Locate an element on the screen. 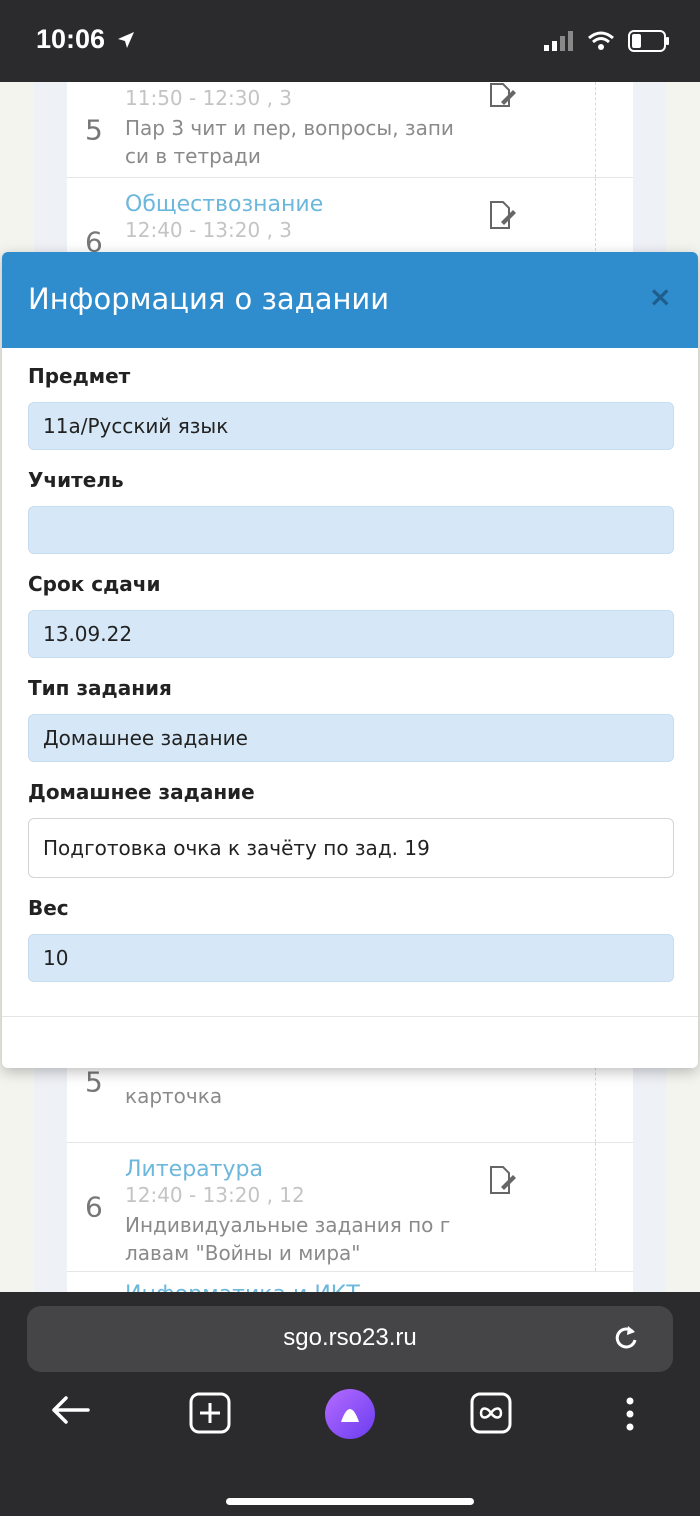 Image resolution: width=700 pixels, height=1516 pixels. alice-assistant-icon is located at coordinates (350, 1414).